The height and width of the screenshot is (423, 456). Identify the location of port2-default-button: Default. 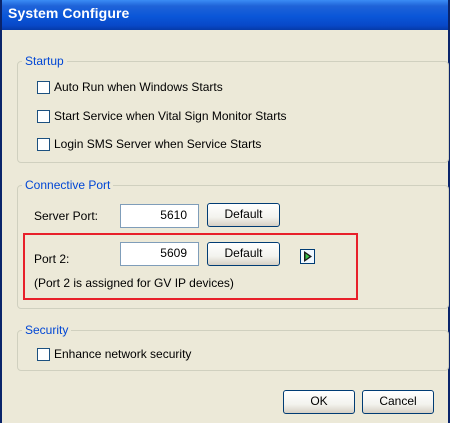
(243, 254).